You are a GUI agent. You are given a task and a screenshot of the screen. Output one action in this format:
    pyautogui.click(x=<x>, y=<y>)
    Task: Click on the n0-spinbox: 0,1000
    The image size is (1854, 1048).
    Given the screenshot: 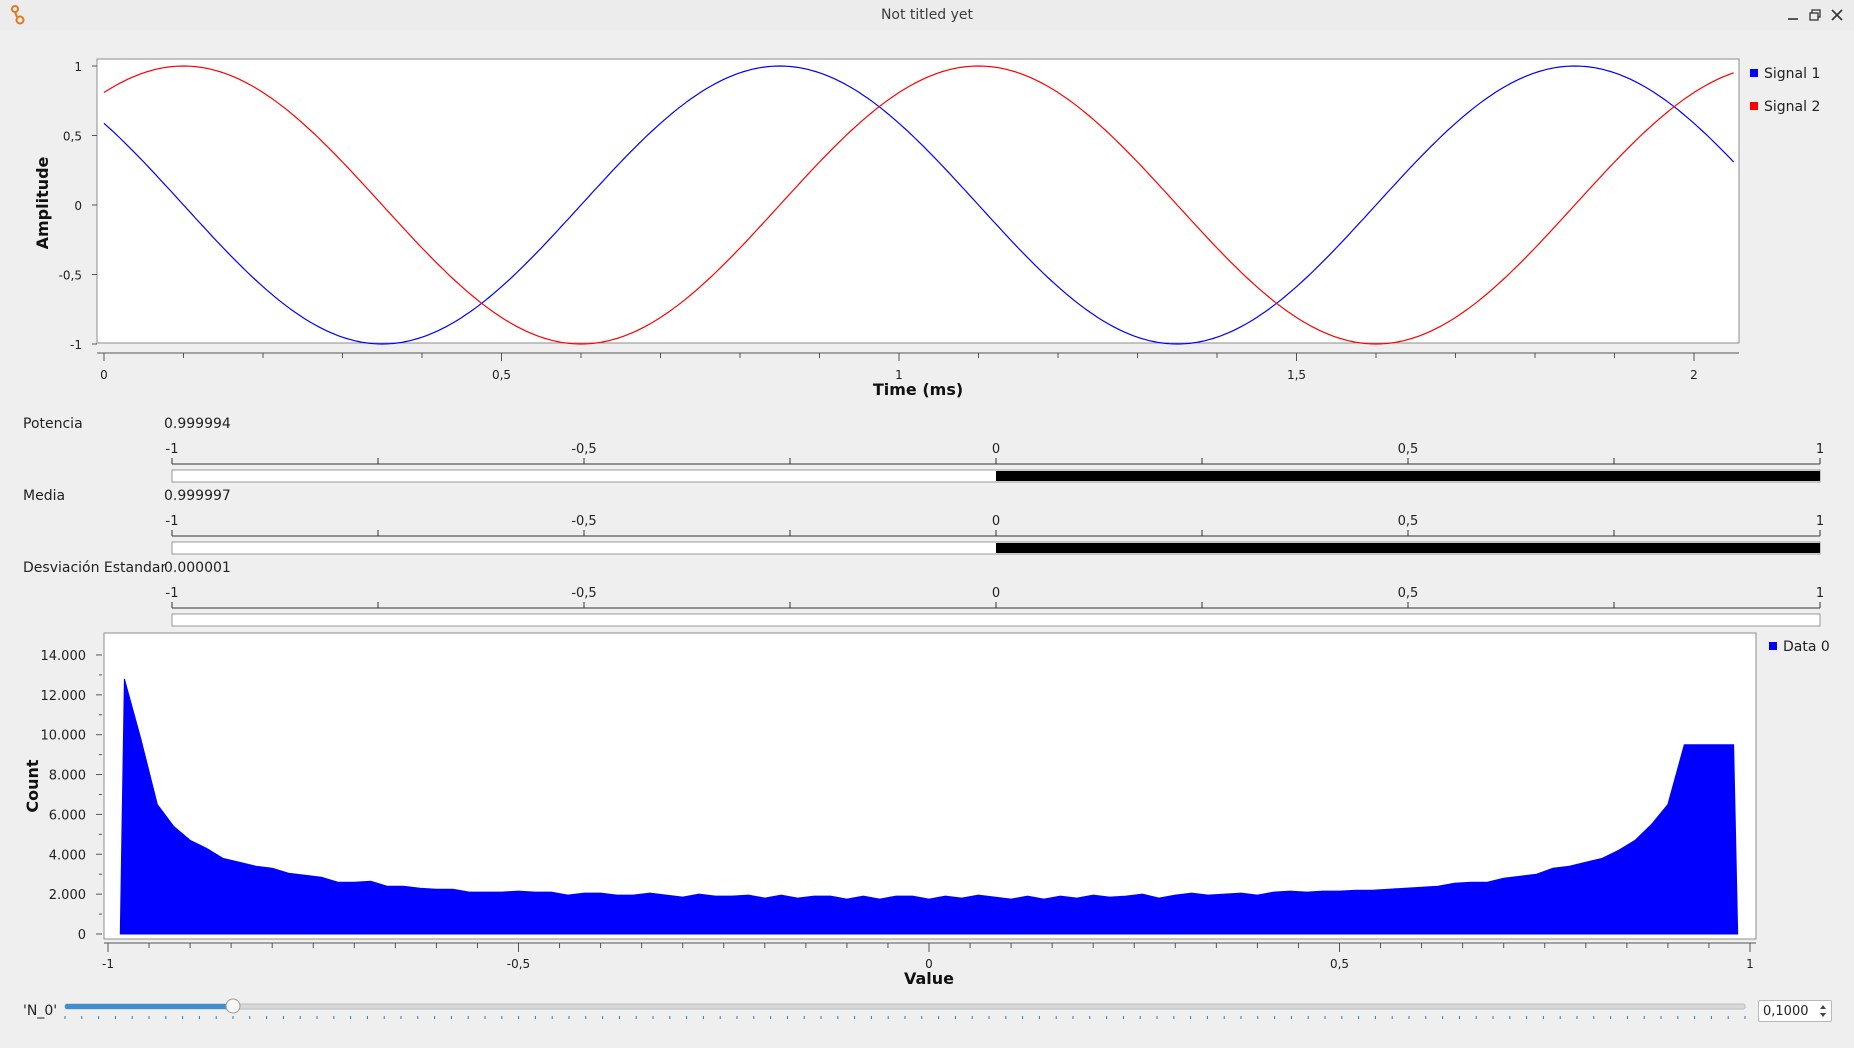 What is the action you would take?
    pyautogui.click(x=1795, y=1011)
    